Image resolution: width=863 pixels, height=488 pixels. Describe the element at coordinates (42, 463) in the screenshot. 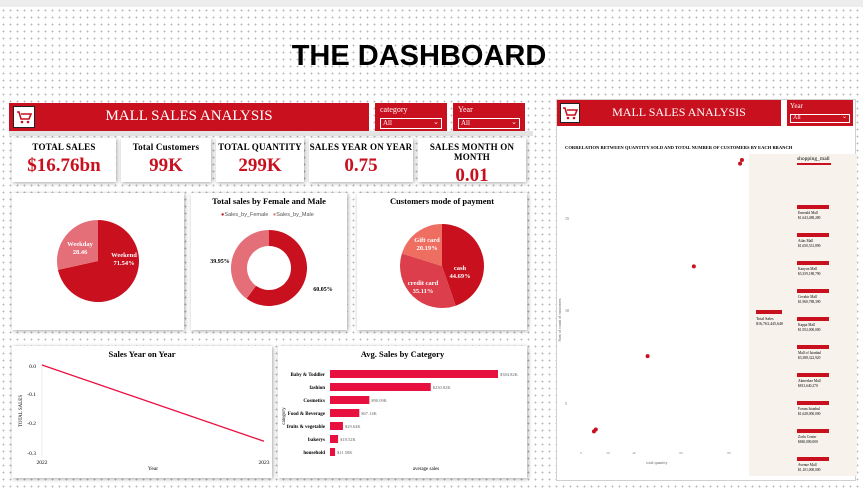

I see `x-tick: 2022` at that location.